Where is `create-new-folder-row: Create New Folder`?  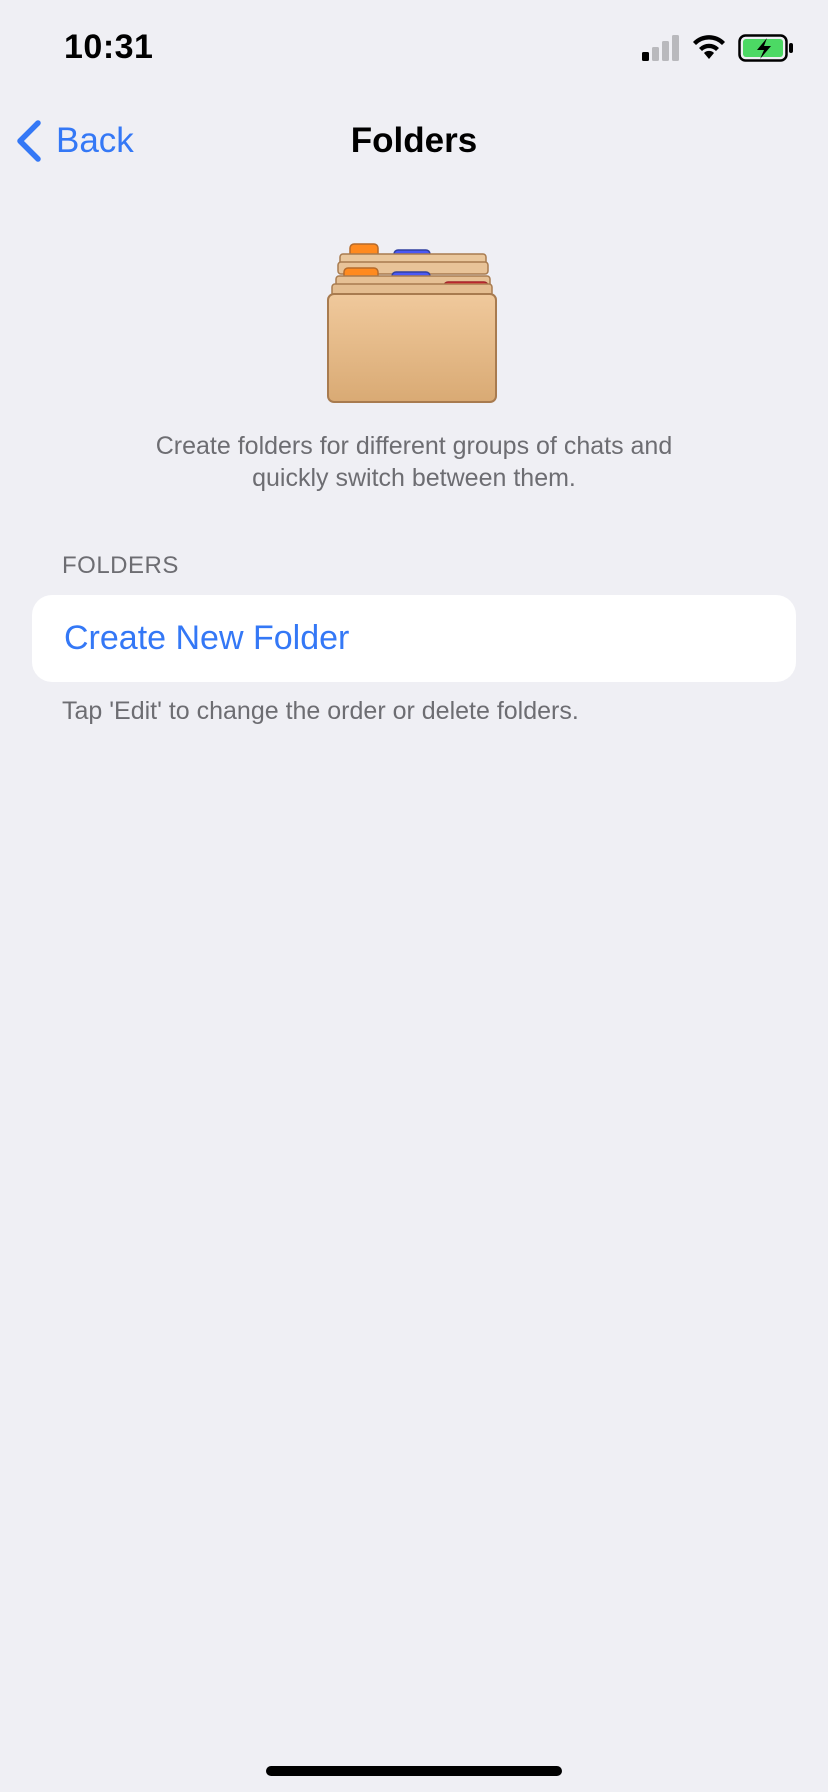 create-new-folder-row: Create New Folder is located at coordinates (414, 638).